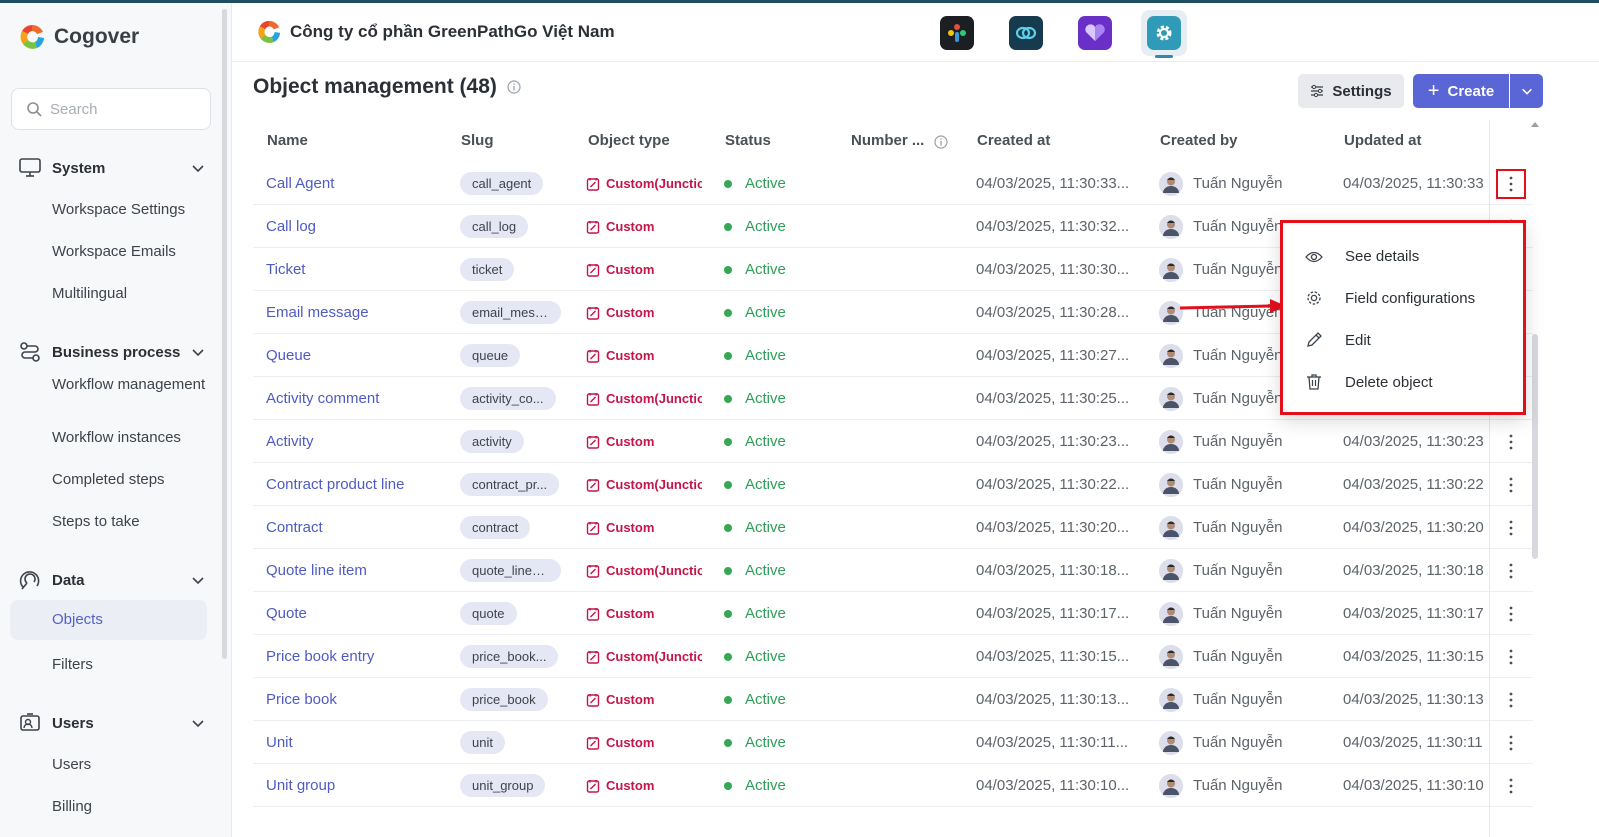 Image resolution: width=1599 pixels, height=837 pixels. Describe the element at coordinates (132, 294) in the screenshot. I see `sidebar-item-multilingual: Multilingual` at that location.